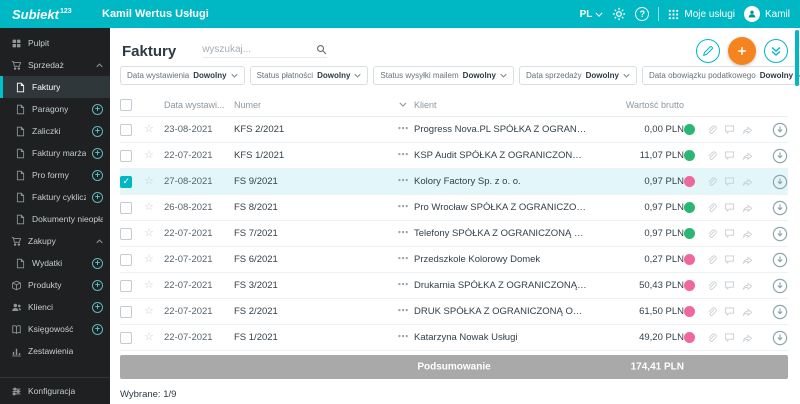  What do you see at coordinates (592, 14) in the screenshot?
I see `language-selector: PL` at bounding box center [592, 14].